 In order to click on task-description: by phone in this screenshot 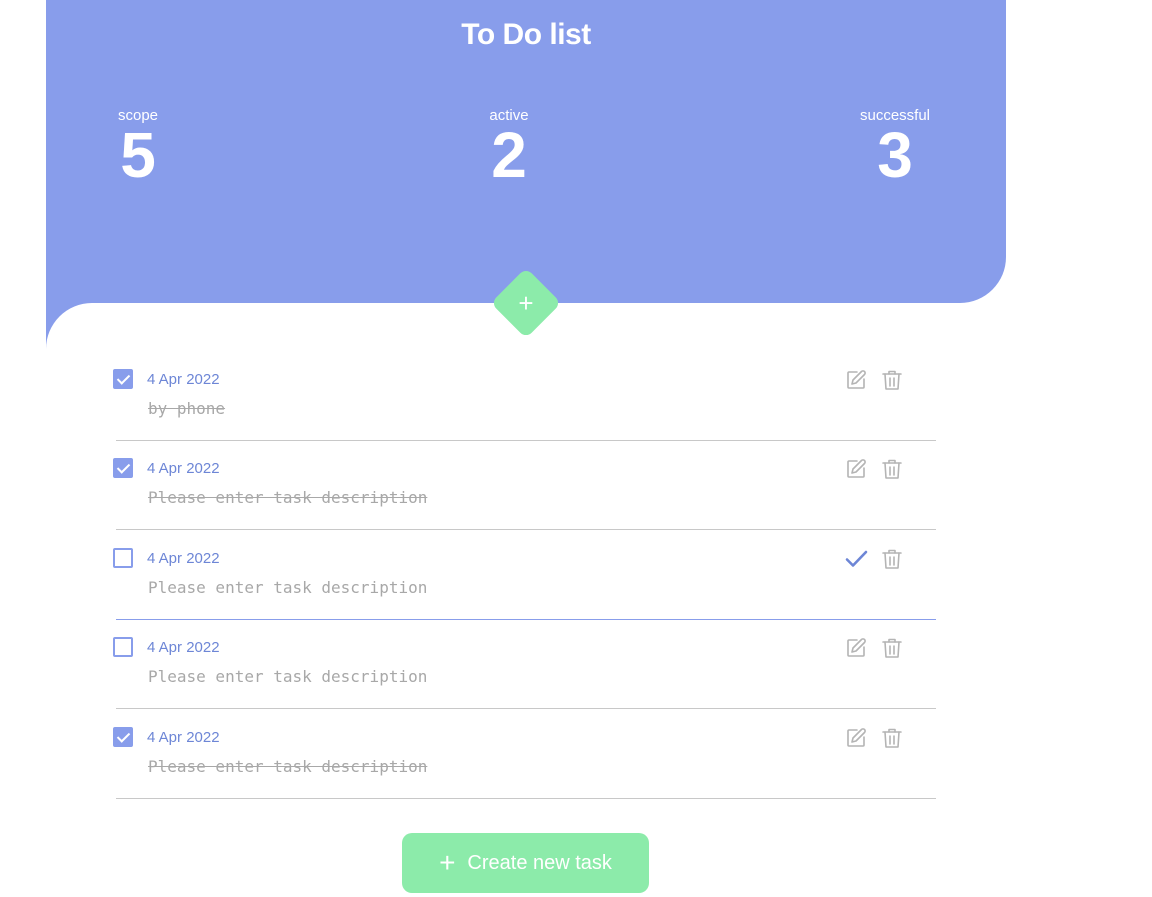, I will do `click(187, 408)`.